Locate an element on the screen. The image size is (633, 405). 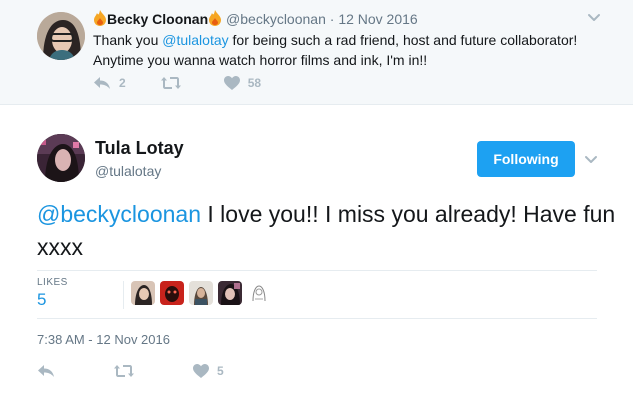
likes-label: LIKES is located at coordinates (52, 282).